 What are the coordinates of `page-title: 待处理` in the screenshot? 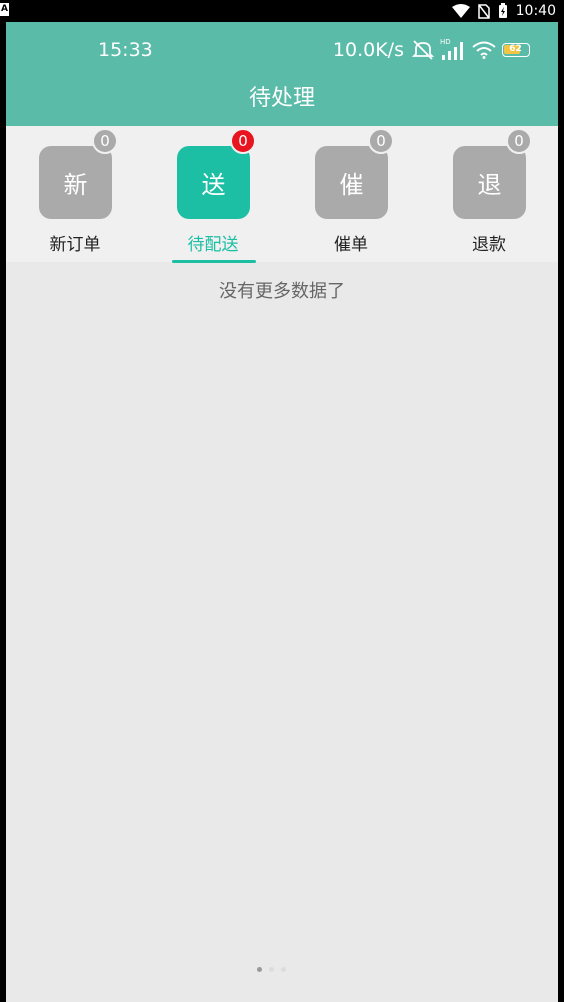 It's located at (281, 98).